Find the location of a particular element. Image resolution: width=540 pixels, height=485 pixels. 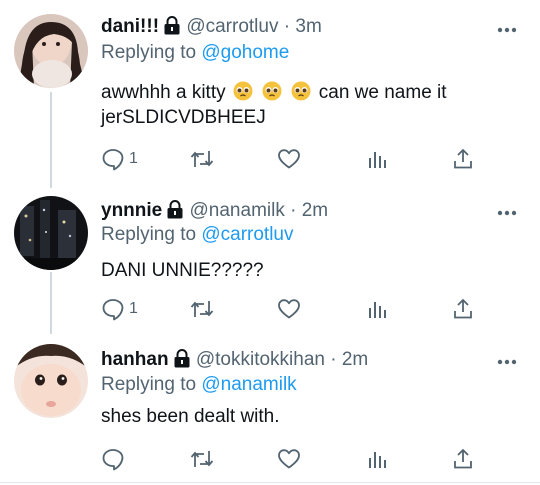

mention-link: @gohome is located at coordinates (245, 52).